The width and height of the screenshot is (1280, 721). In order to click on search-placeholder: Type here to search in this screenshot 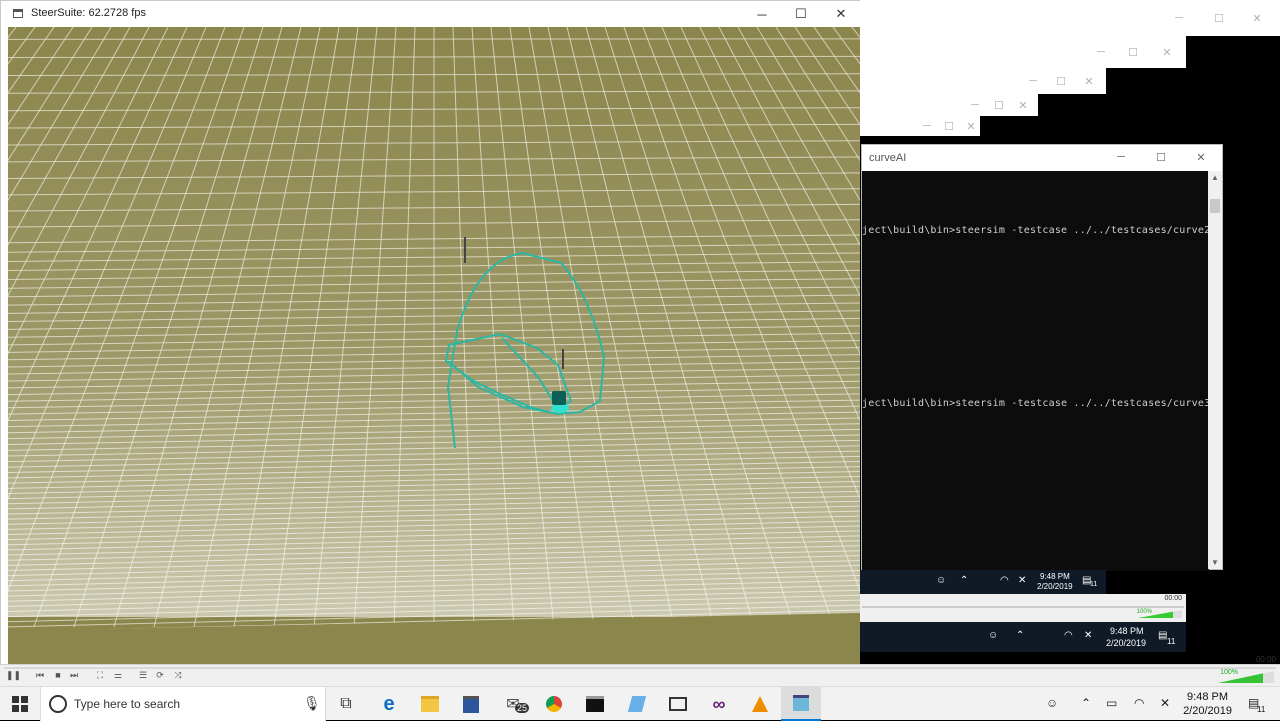, I will do `click(127, 704)`.